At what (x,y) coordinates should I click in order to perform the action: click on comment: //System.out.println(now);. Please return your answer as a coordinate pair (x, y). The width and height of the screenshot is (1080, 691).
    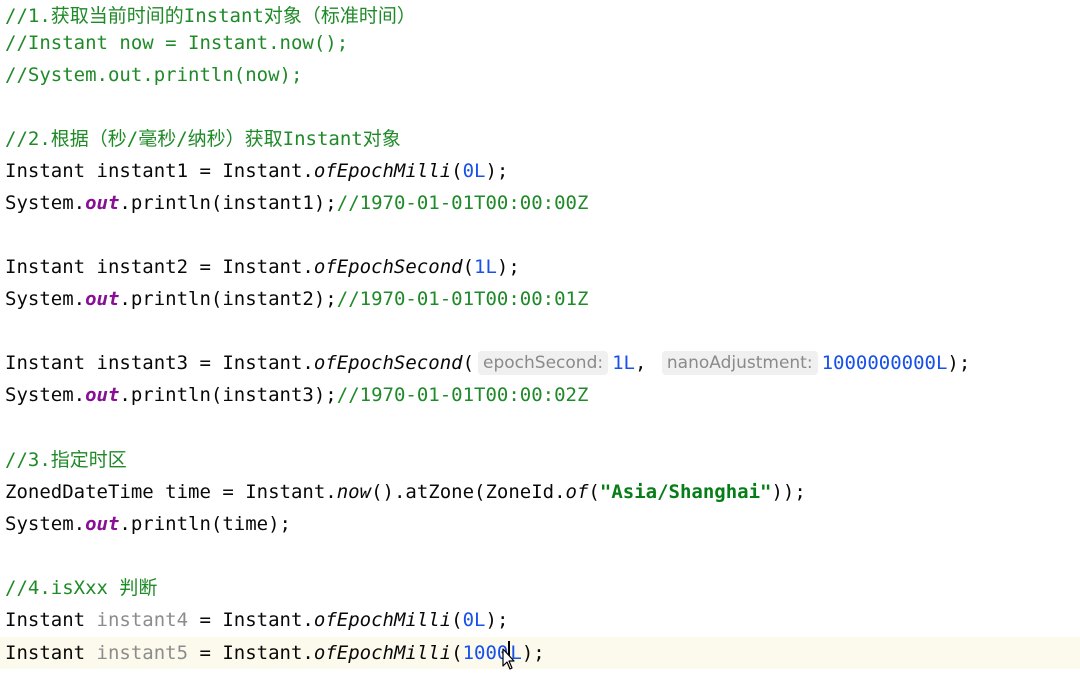
    Looking at the image, I should click on (154, 75).